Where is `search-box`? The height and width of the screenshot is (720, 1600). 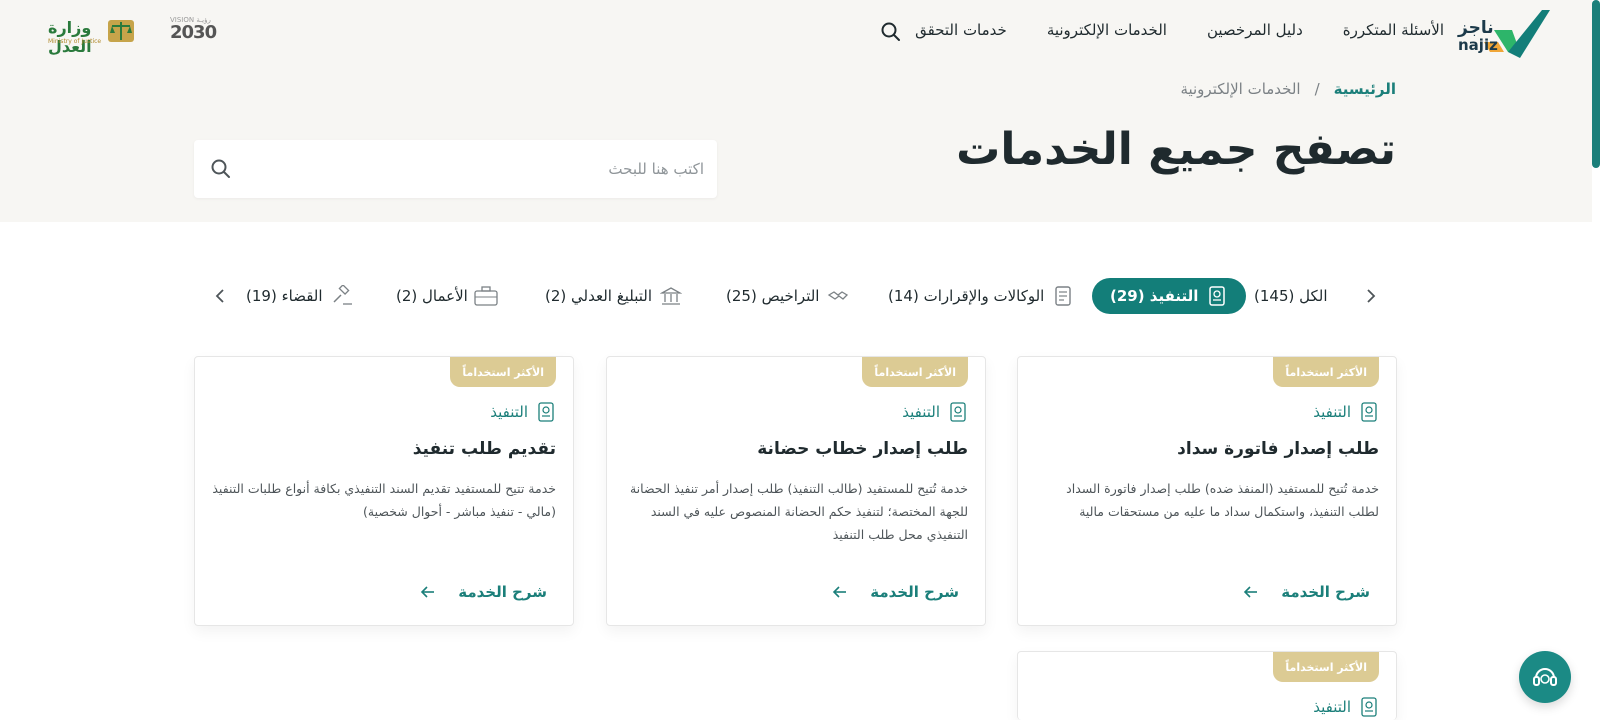
search-box is located at coordinates (455, 169).